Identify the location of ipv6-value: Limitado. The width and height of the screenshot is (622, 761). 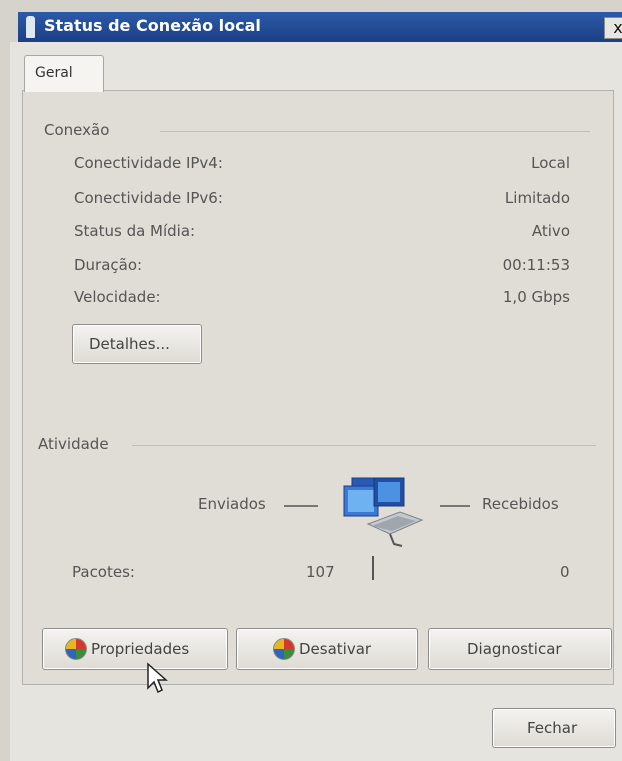
(537, 198).